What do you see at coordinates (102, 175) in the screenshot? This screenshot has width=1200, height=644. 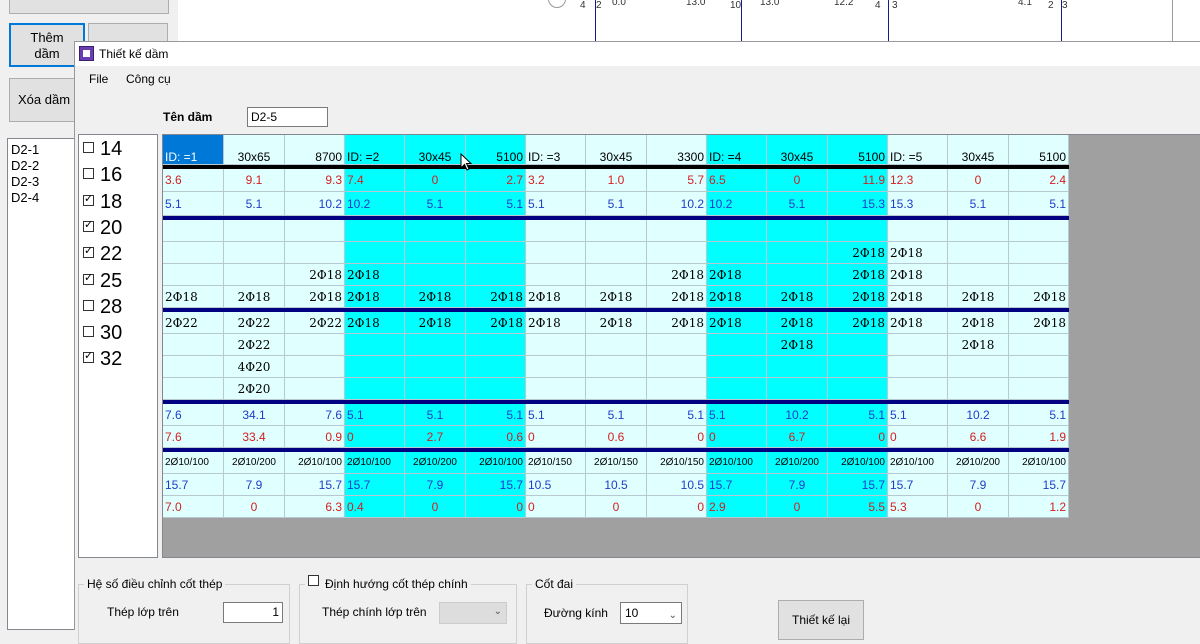 I see `diameter-item: 16` at bounding box center [102, 175].